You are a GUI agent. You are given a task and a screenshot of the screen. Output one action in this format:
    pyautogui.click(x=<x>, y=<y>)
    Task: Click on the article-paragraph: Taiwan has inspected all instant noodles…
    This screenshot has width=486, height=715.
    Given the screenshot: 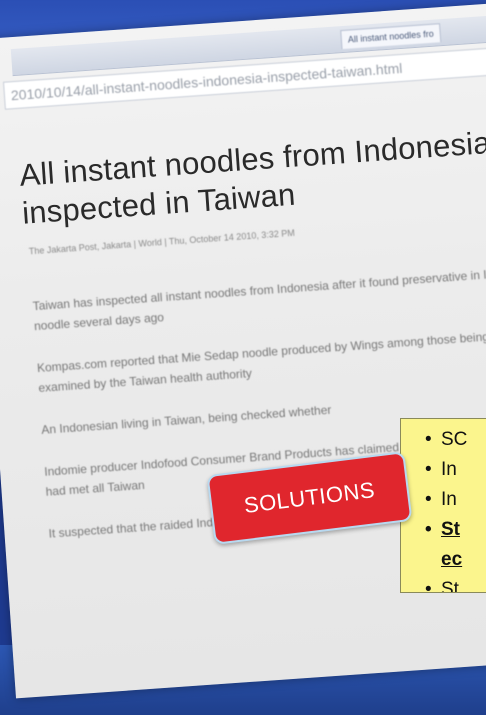 What is the action you would take?
    pyautogui.click(x=259, y=299)
    